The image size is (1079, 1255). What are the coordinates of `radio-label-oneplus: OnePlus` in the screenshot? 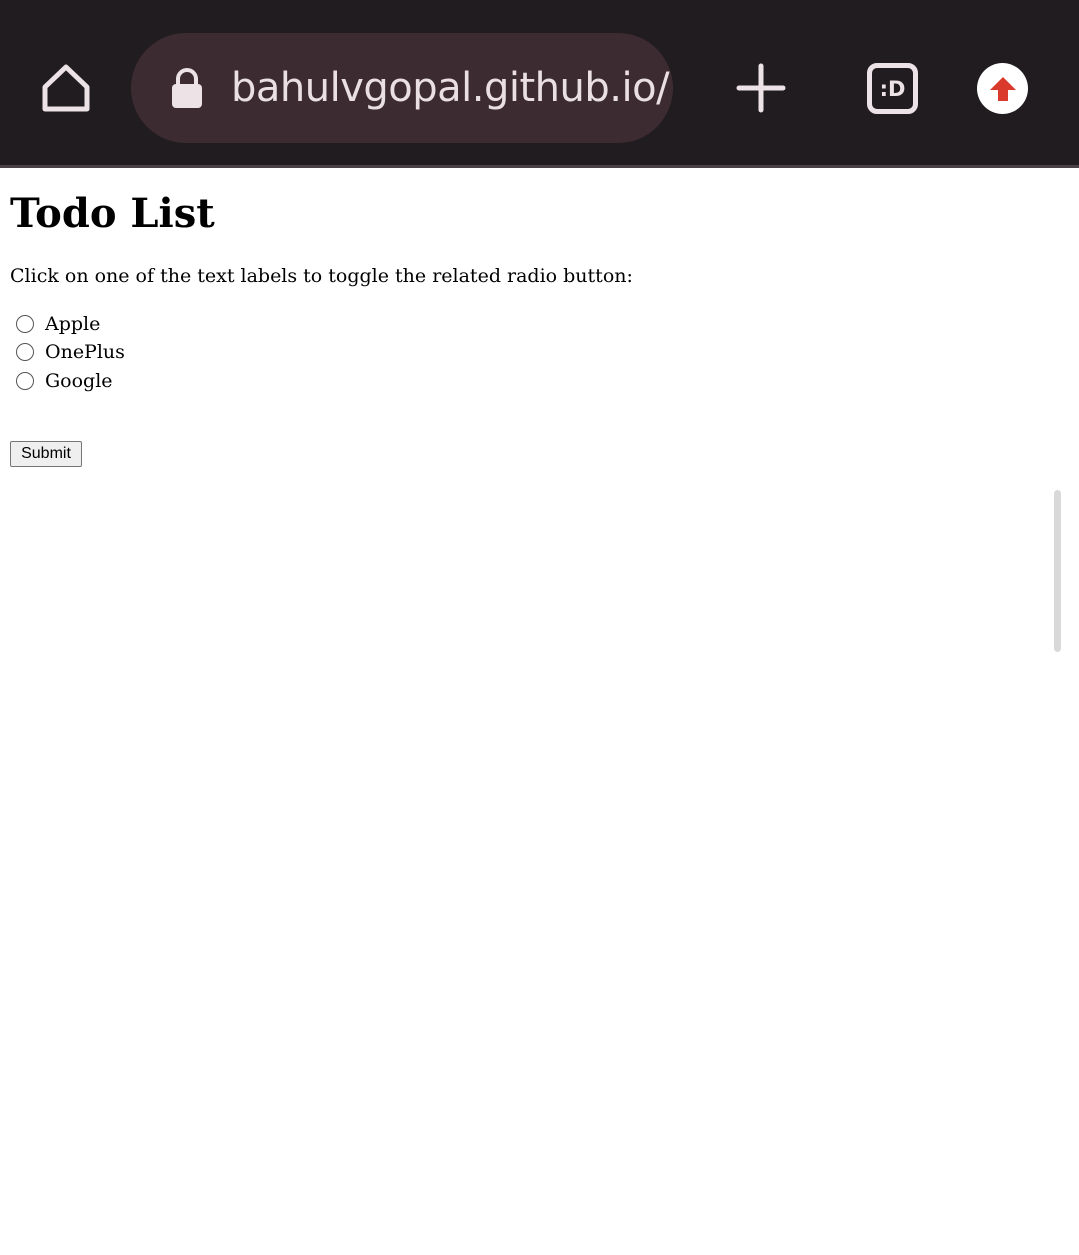 It's located at (85, 352).